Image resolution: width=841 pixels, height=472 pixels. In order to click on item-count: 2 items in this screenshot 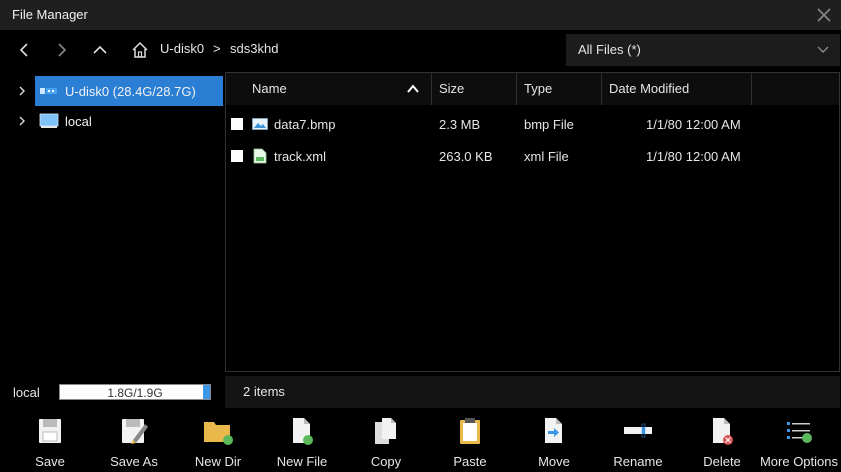, I will do `click(264, 391)`.